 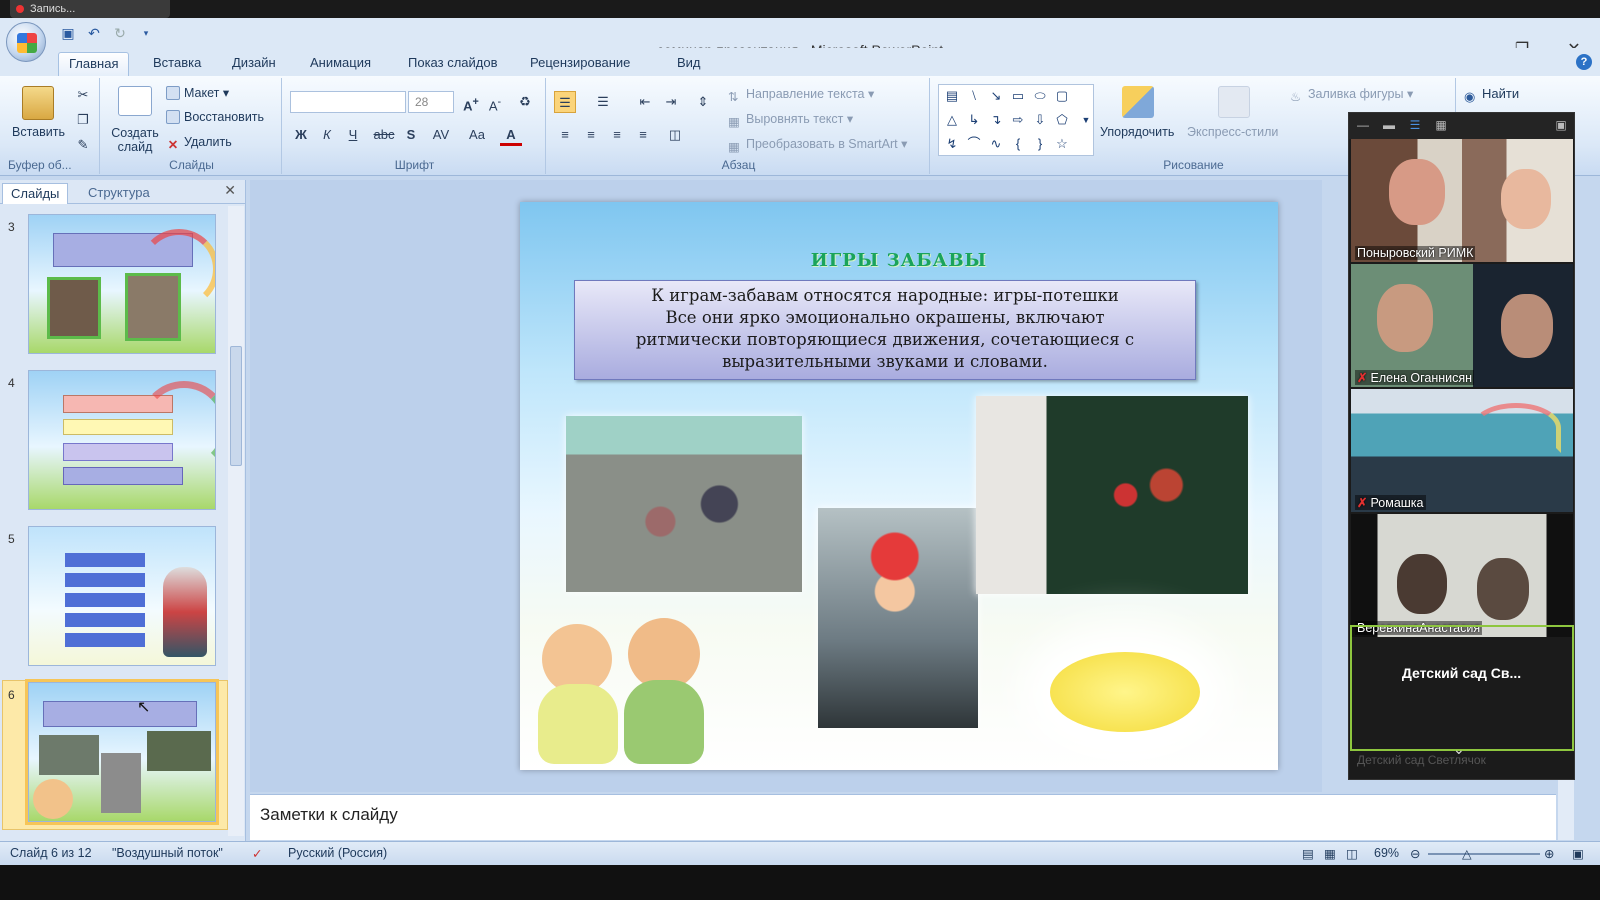 What do you see at coordinates (1462, 200) in the screenshot?
I see `video-tile: Поныровский РИМК` at bounding box center [1462, 200].